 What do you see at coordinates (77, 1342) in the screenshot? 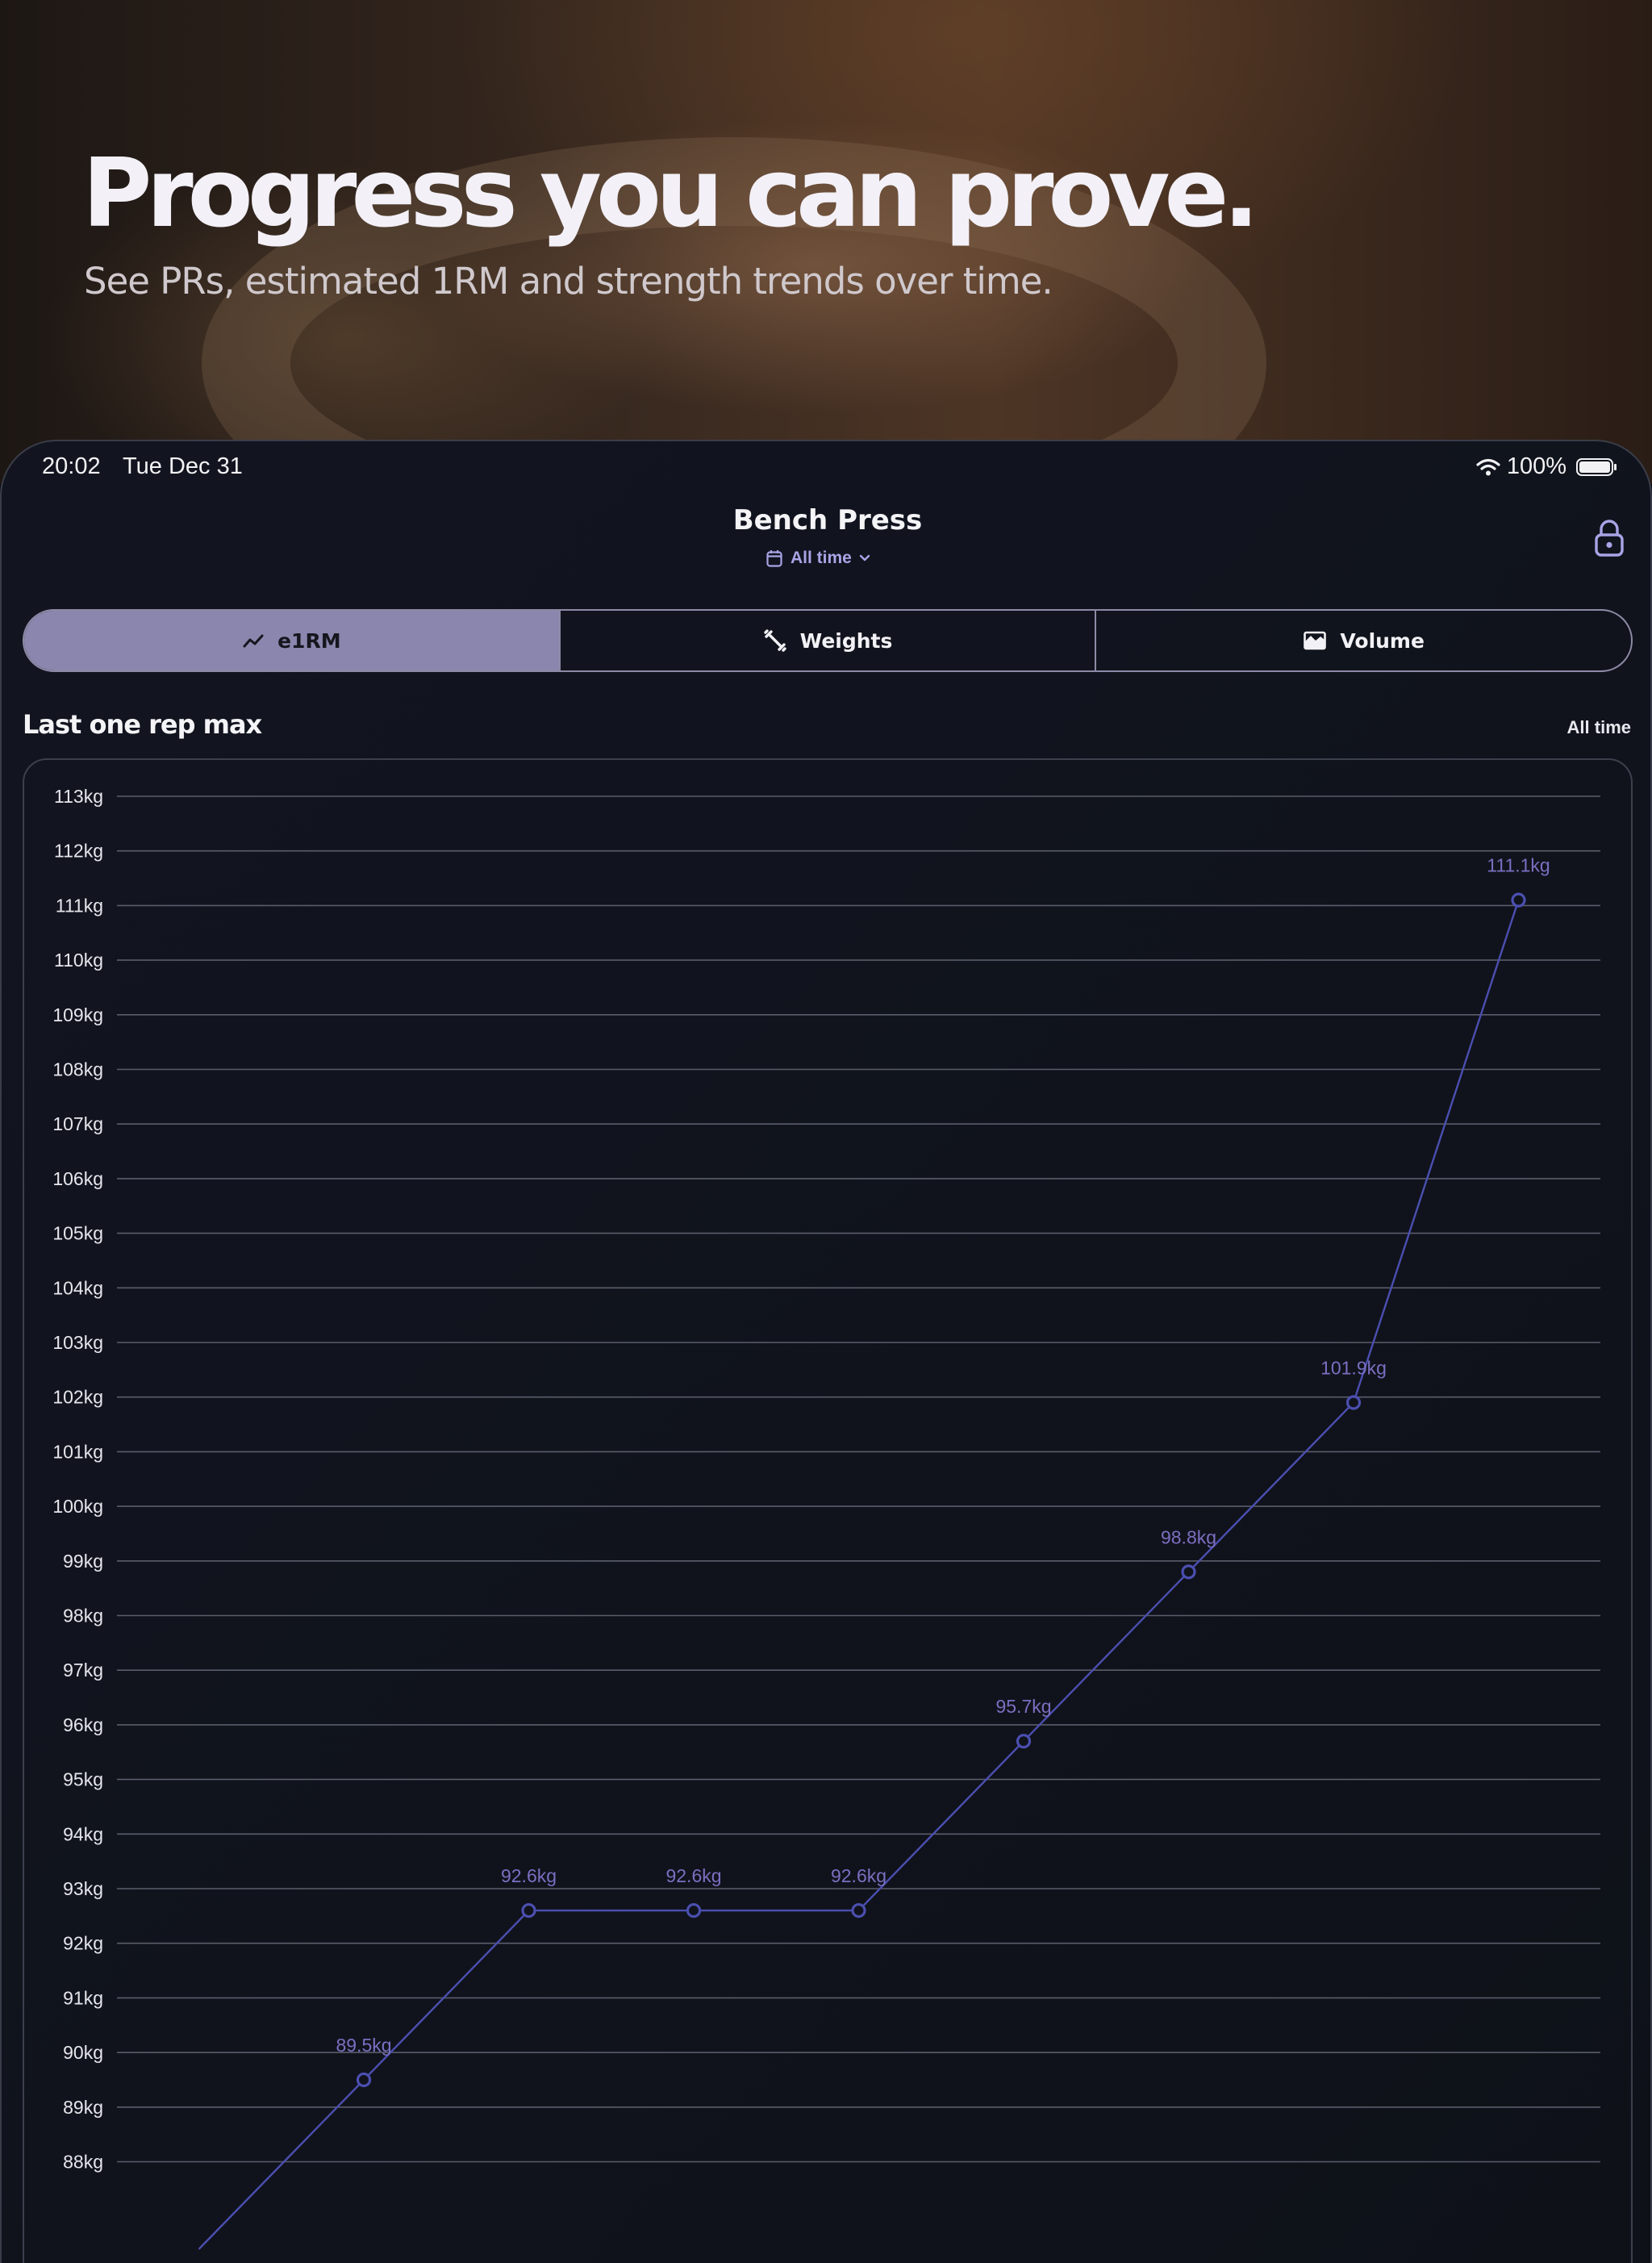
I see `y-tick-label: 103kg` at bounding box center [77, 1342].